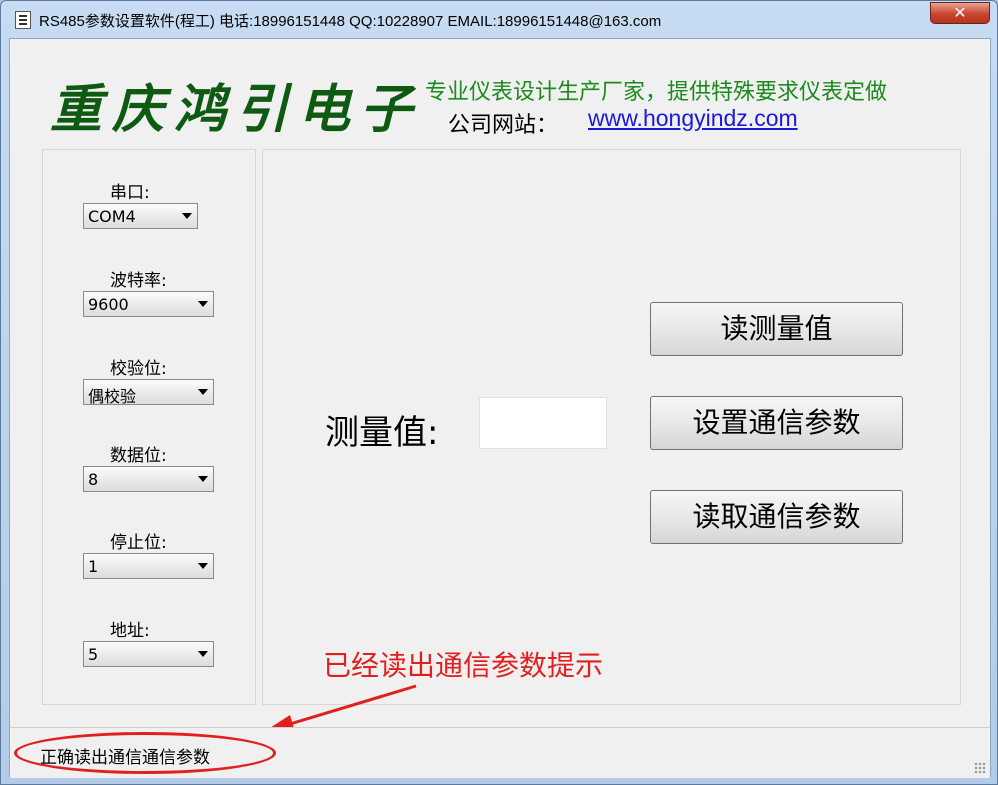 The width and height of the screenshot is (998, 785). Describe the element at coordinates (463, 665) in the screenshot. I see `annotation-text: 已经读出通信参数提示` at that location.